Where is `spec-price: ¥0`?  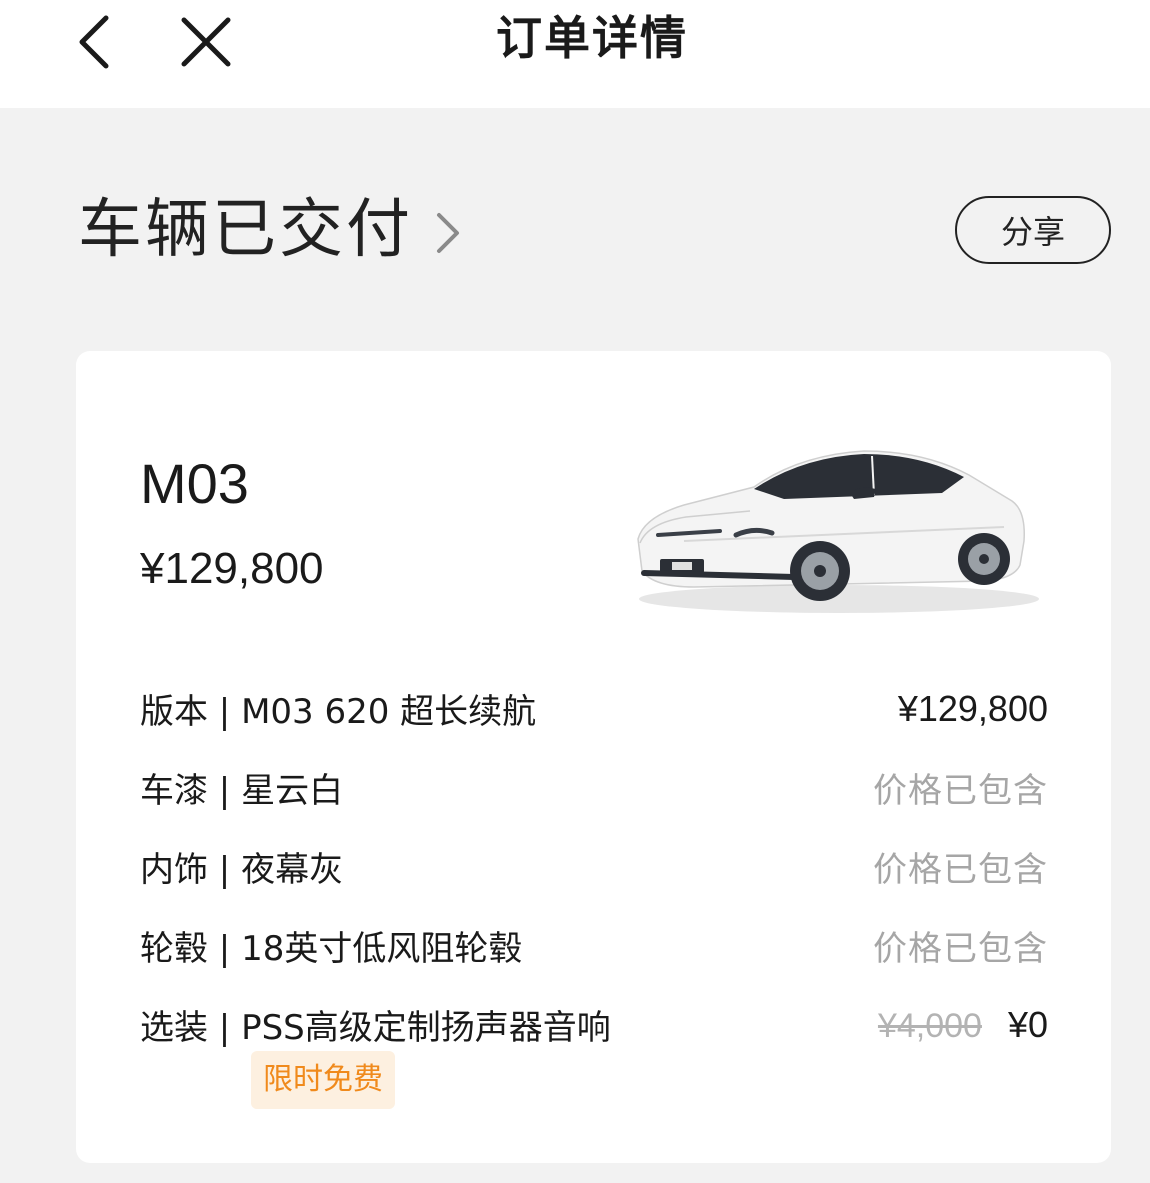 spec-price: ¥0 is located at coordinates (1027, 1024).